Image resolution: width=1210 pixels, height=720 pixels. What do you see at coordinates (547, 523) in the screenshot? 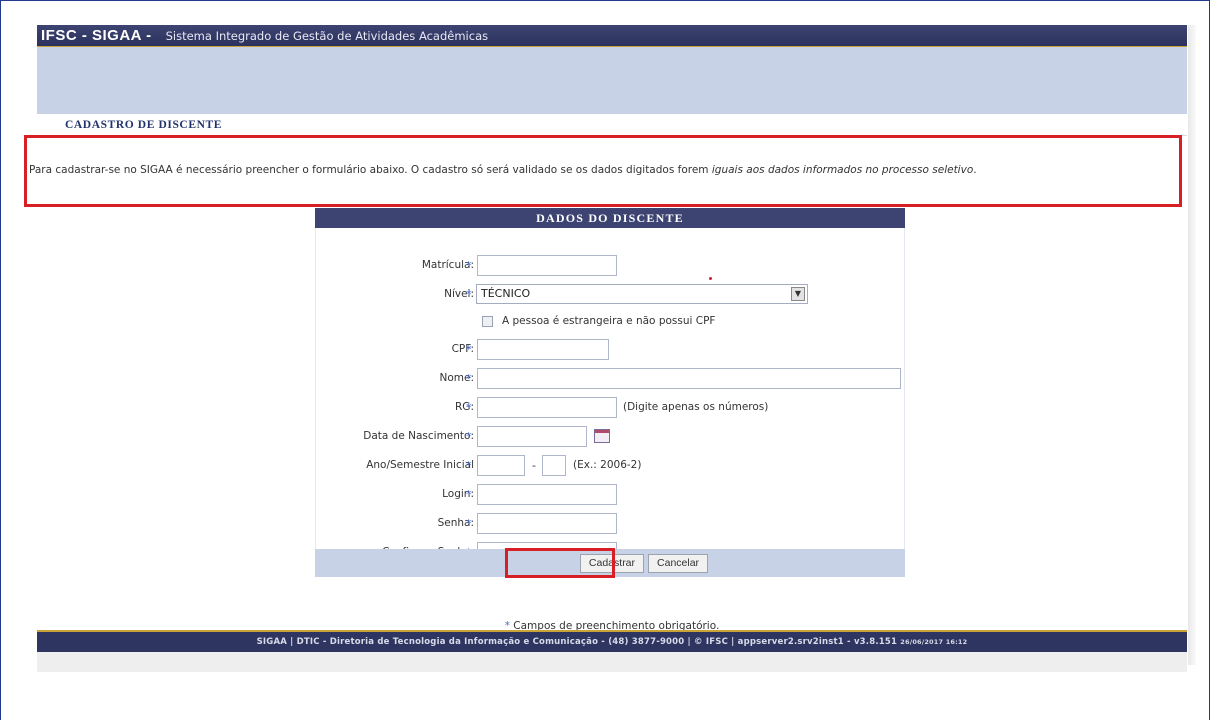
I see `senha-input` at bounding box center [547, 523].